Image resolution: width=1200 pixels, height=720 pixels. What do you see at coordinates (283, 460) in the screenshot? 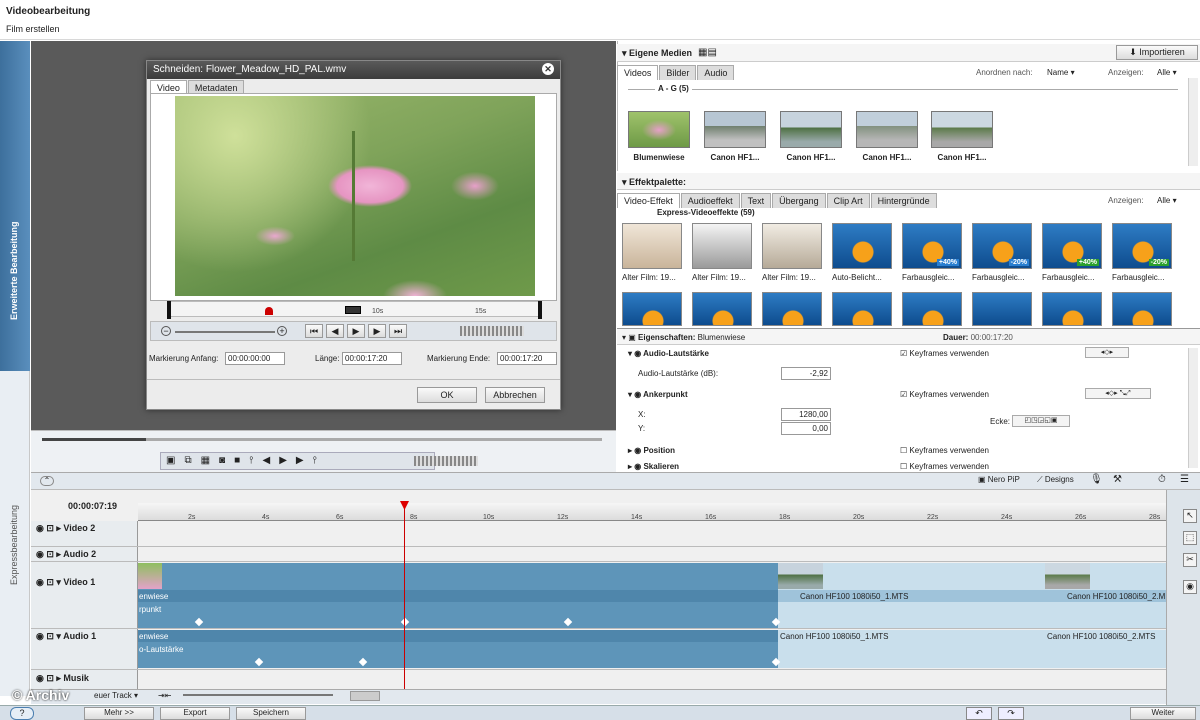
I see `play-preview-icon: ▶` at bounding box center [283, 460].